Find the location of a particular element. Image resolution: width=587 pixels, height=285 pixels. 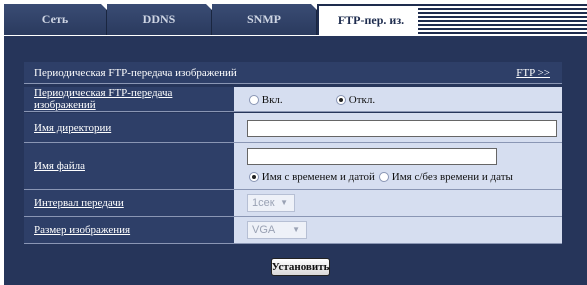

tab-ddns: DDNS is located at coordinates (159, 19).